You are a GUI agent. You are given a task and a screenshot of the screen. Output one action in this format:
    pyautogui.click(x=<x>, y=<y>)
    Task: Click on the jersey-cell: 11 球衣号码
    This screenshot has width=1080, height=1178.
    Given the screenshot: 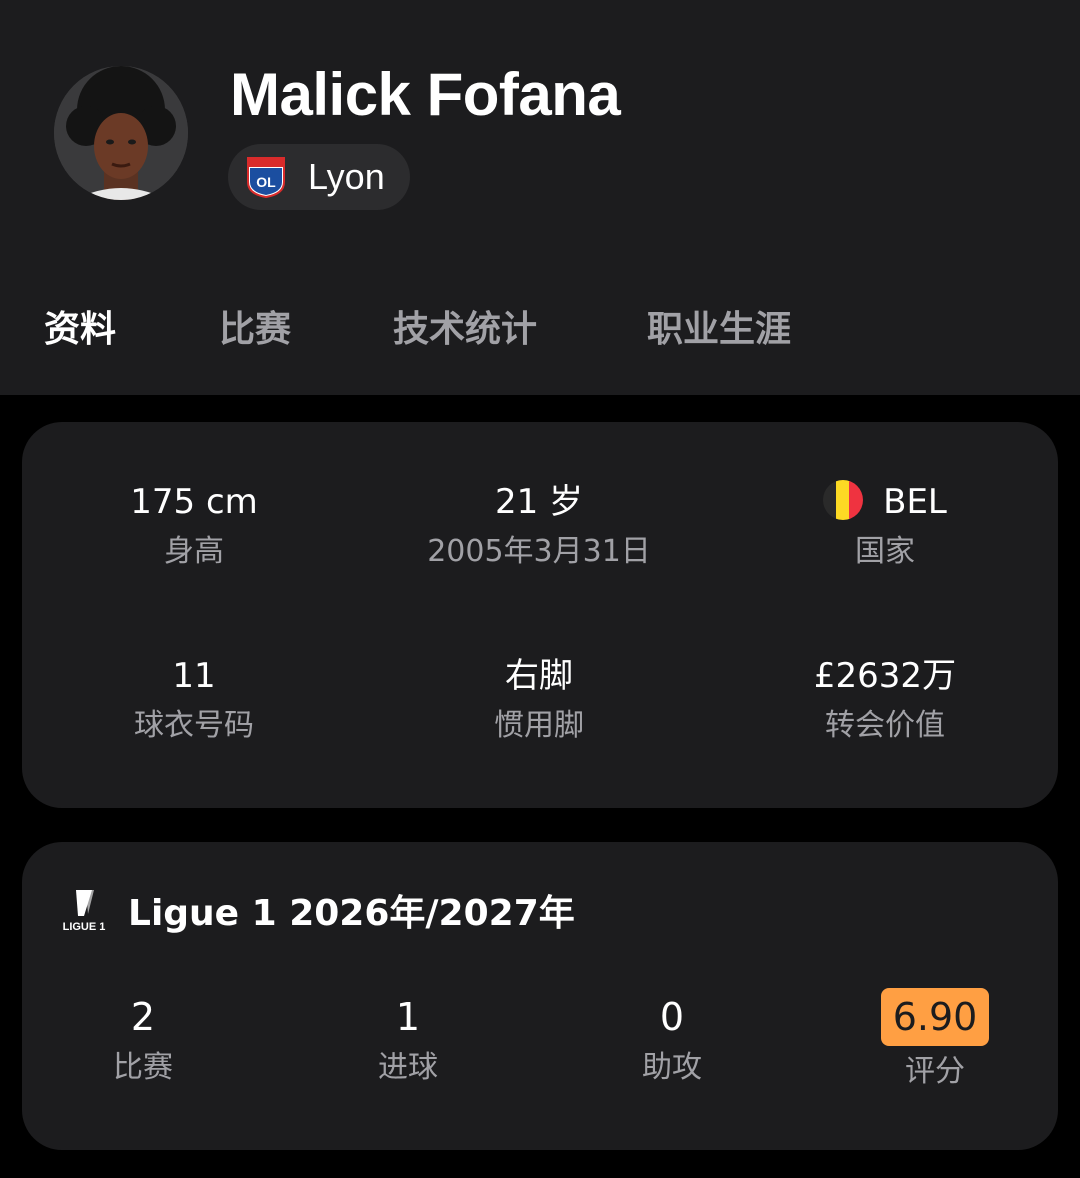 What is the action you would take?
    pyautogui.click(x=194, y=700)
    